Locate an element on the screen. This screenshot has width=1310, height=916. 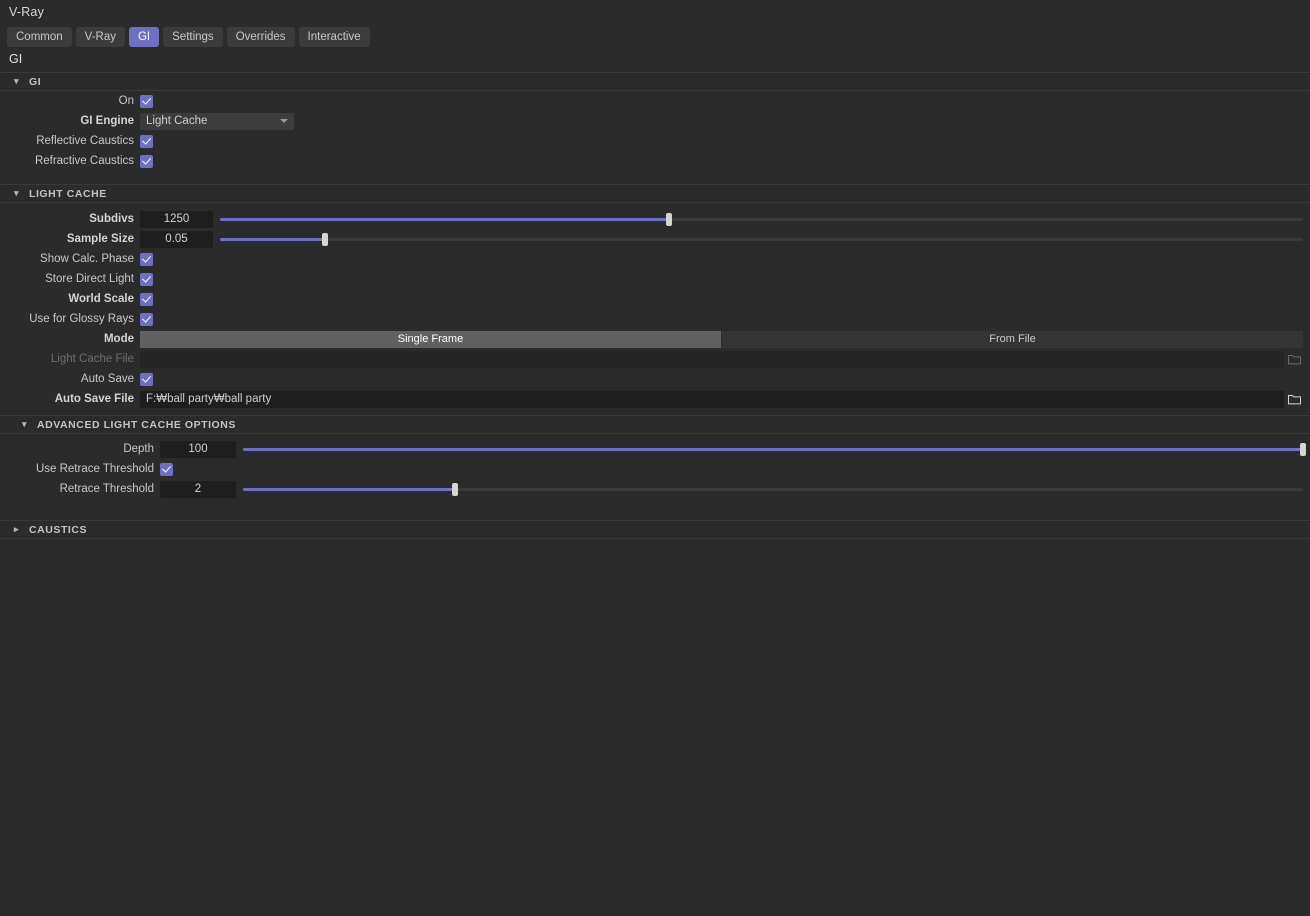
row-light-cache-file: Light Cache File is located at coordinates (655, 359).